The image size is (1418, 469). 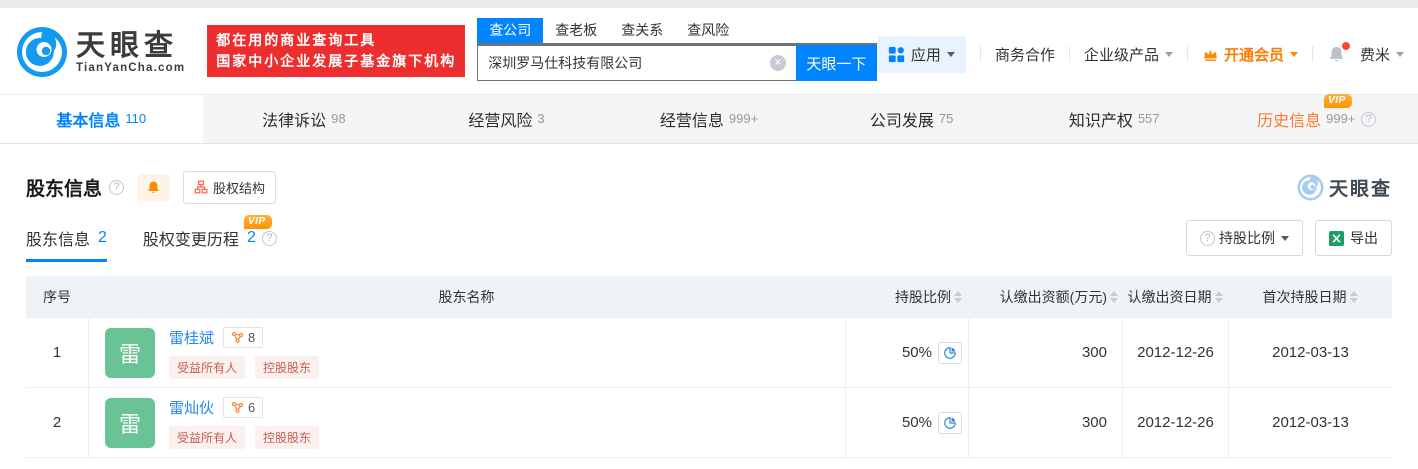 What do you see at coordinates (336, 51) in the screenshot?
I see `slogan-banner: 都在用的商业查询工具 国家中小企业发展子基金旗下机构` at bounding box center [336, 51].